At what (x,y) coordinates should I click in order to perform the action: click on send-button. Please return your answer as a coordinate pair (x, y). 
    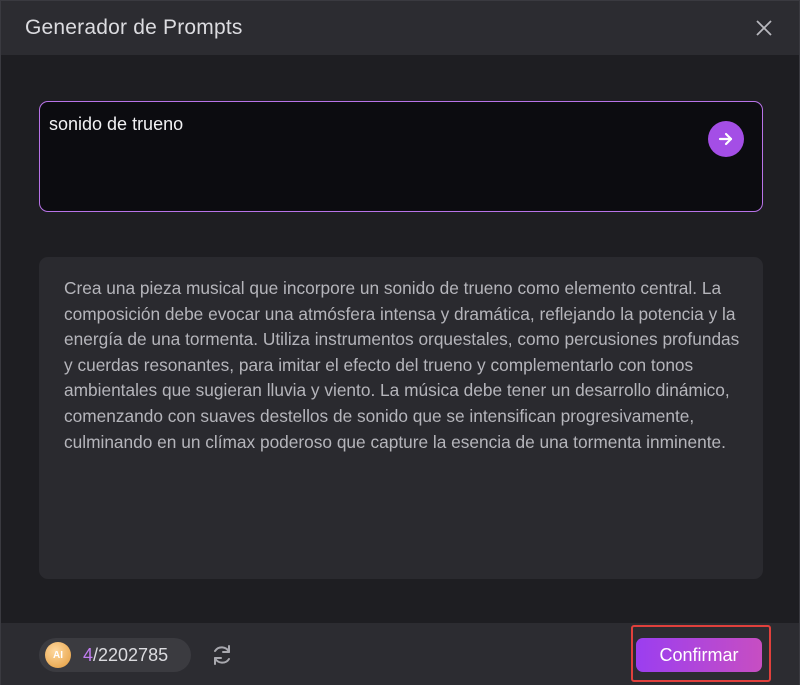
    Looking at the image, I should click on (726, 139).